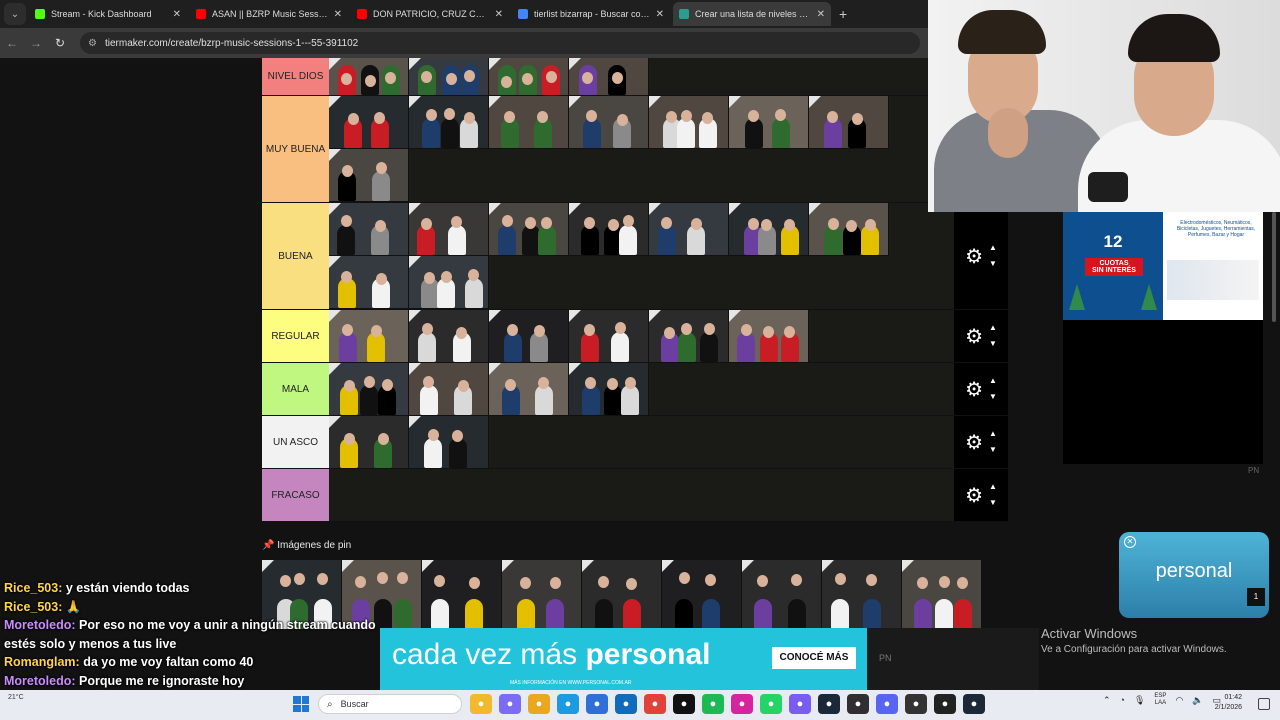 The width and height of the screenshot is (1280, 720). What do you see at coordinates (60, 43) in the screenshot?
I see `reload-icon: ↻` at bounding box center [60, 43].